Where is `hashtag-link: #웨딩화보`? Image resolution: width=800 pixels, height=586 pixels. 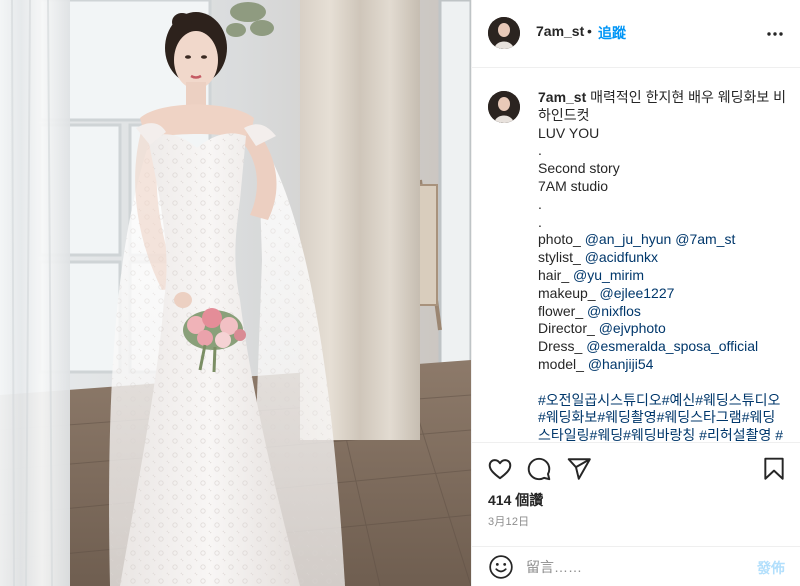 hashtag-link: #웨딩화보 is located at coordinates (567, 417).